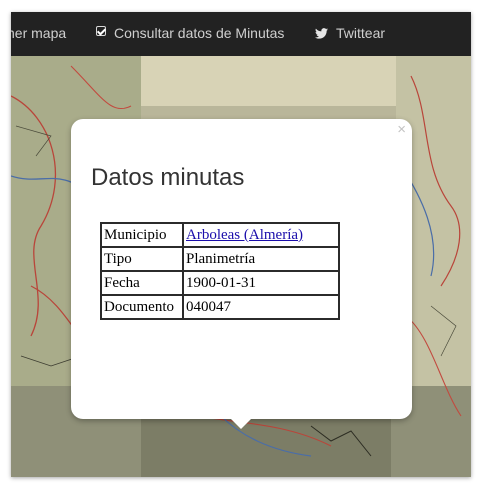  I want to click on nav-item-map-view: ner mapa, so click(38, 34).